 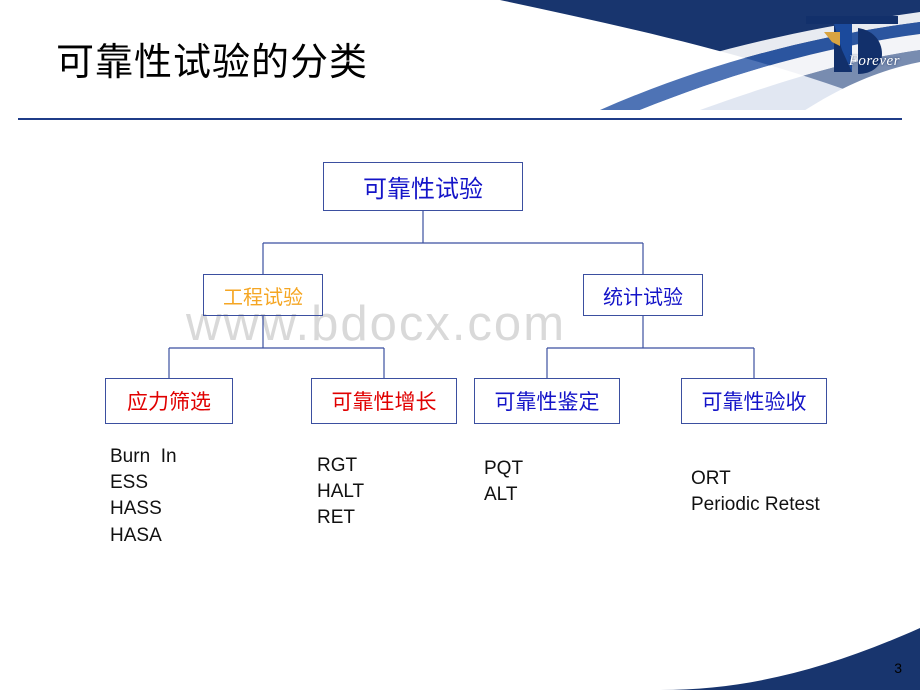 I want to click on leaf-list-reliability-qualification: PQT ALT, so click(x=504, y=482).